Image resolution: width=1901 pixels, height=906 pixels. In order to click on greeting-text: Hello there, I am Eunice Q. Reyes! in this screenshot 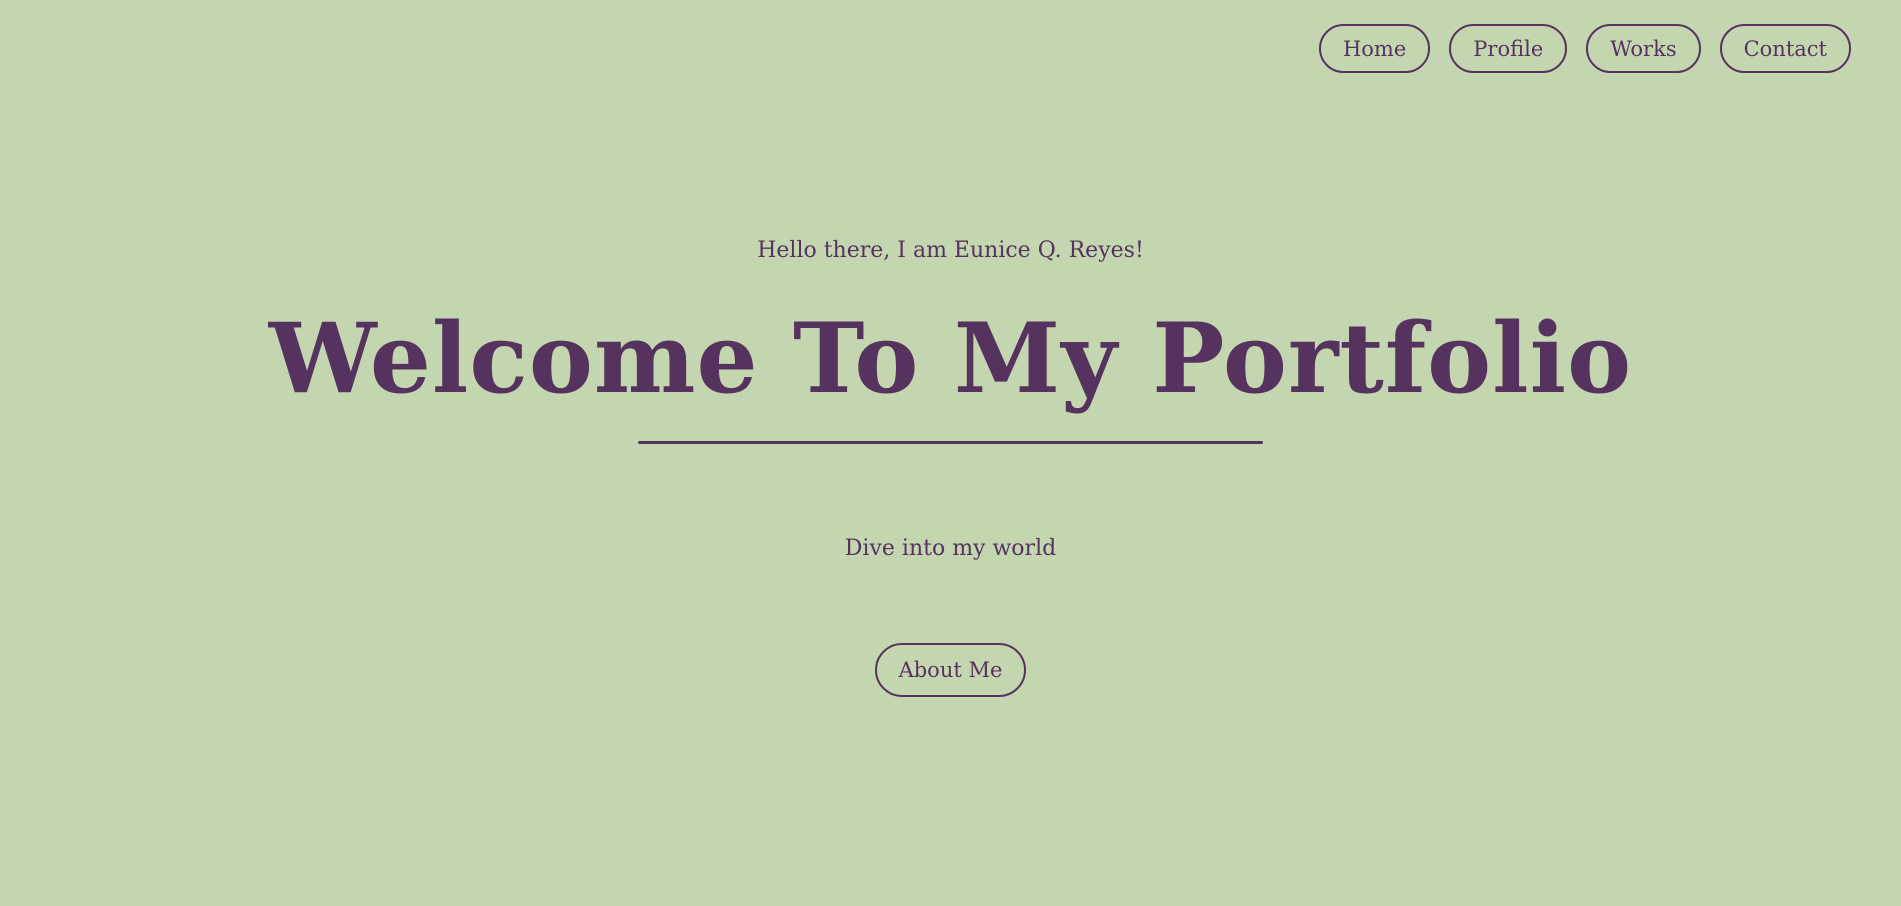, I will do `click(950, 250)`.